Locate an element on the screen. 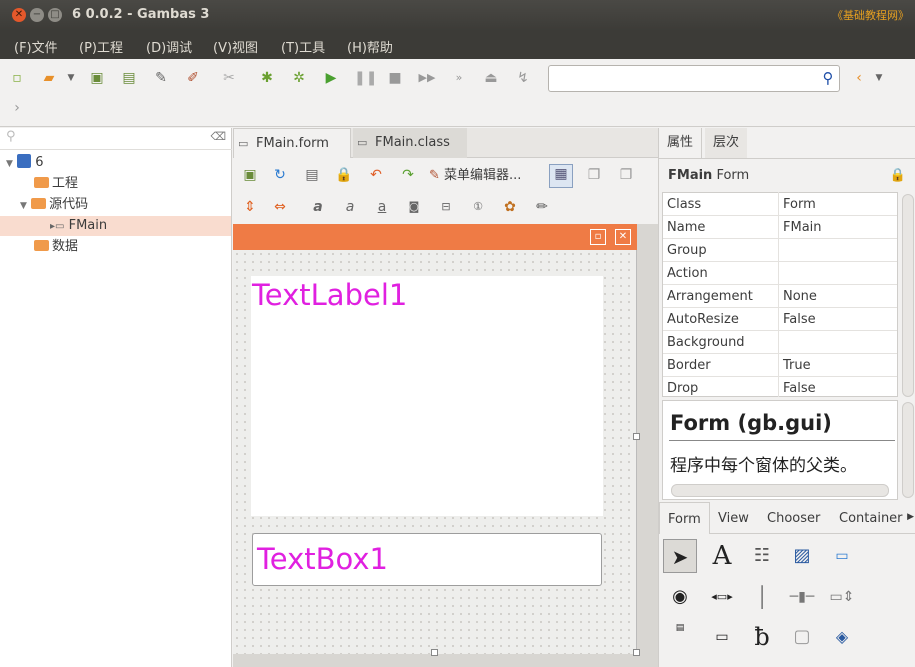 Image resolution: width=915 pixels, height=667 pixels. tree-item-fmain: ▸▭ FMain is located at coordinates (115, 226).